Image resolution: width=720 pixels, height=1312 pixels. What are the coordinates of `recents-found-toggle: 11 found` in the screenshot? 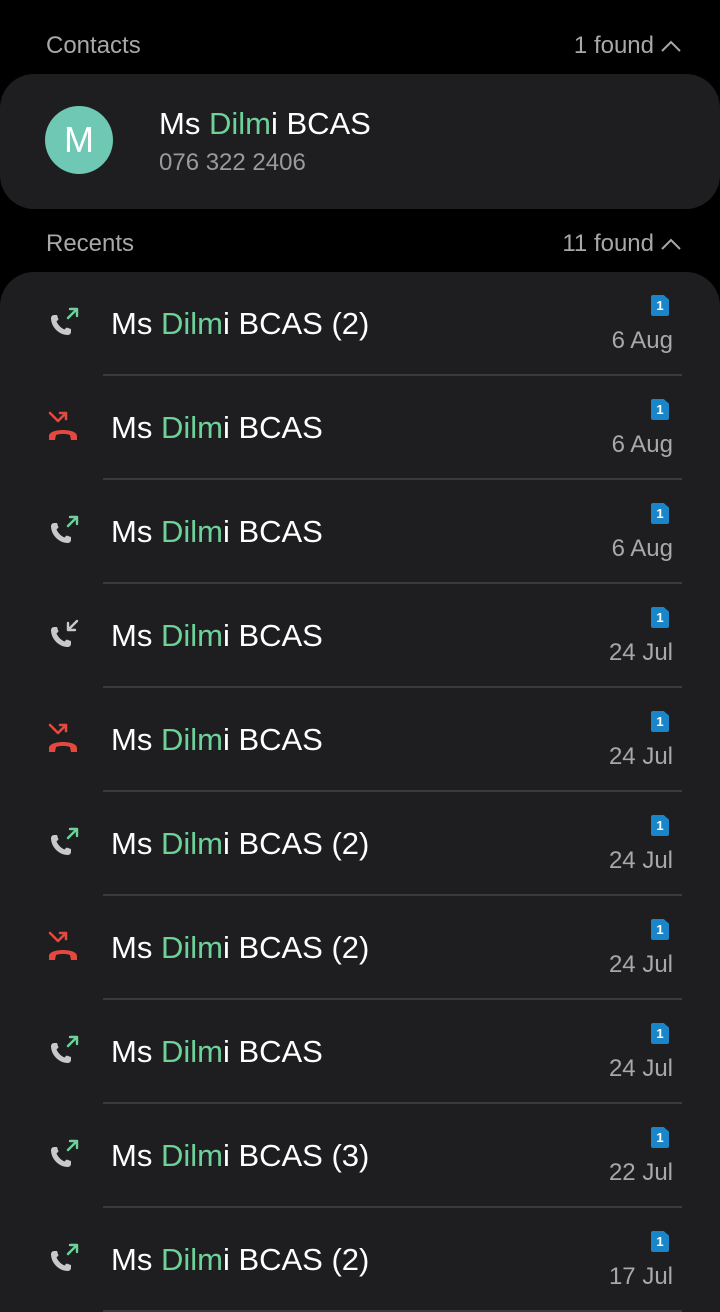 It's located at (622, 244).